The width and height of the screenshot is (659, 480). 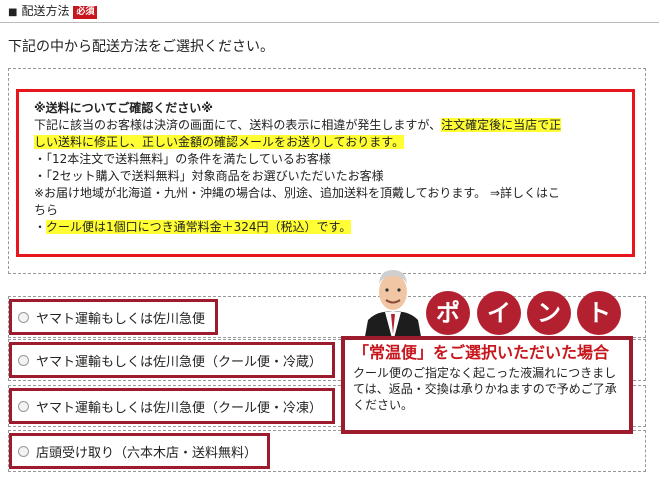 I want to click on point-title: 「常温便」をご選択いただいた場合, so click(x=481, y=352).